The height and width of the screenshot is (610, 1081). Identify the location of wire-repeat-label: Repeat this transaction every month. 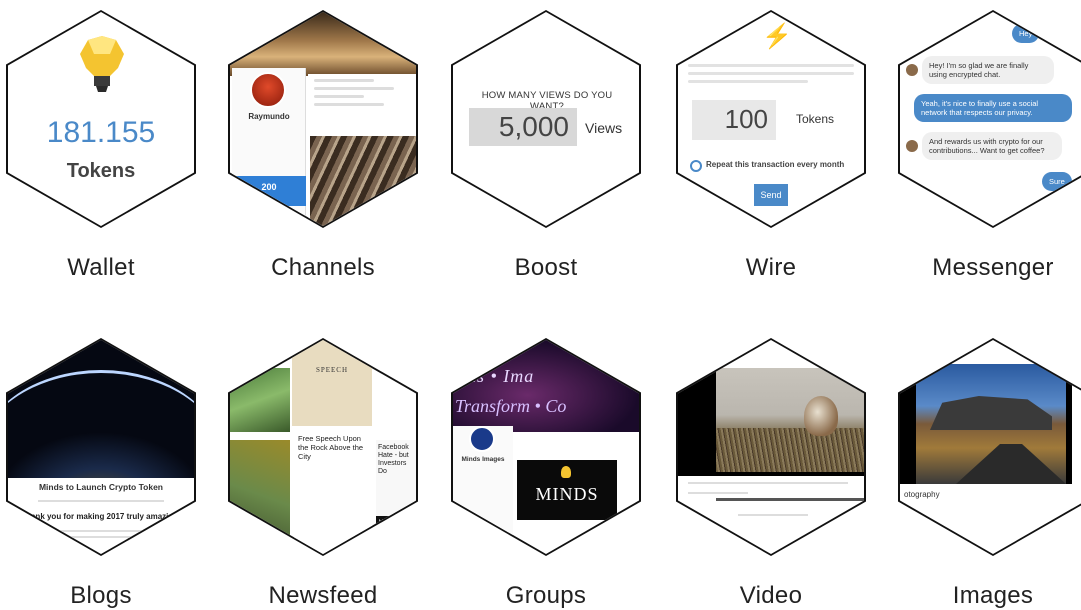
(775, 164).